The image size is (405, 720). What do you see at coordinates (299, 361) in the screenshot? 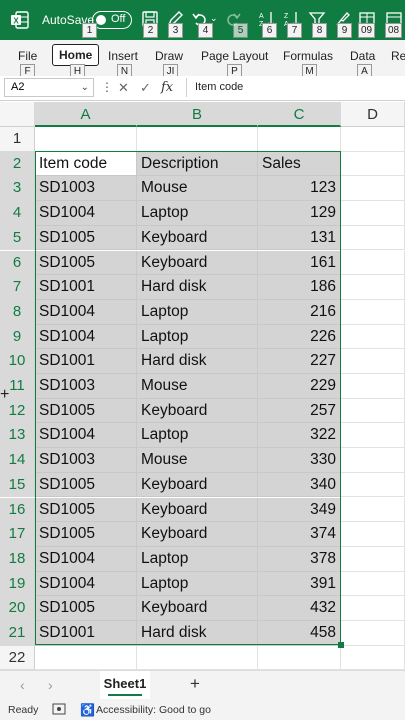
I see `cell-c10: 227` at bounding box center [299, 361].